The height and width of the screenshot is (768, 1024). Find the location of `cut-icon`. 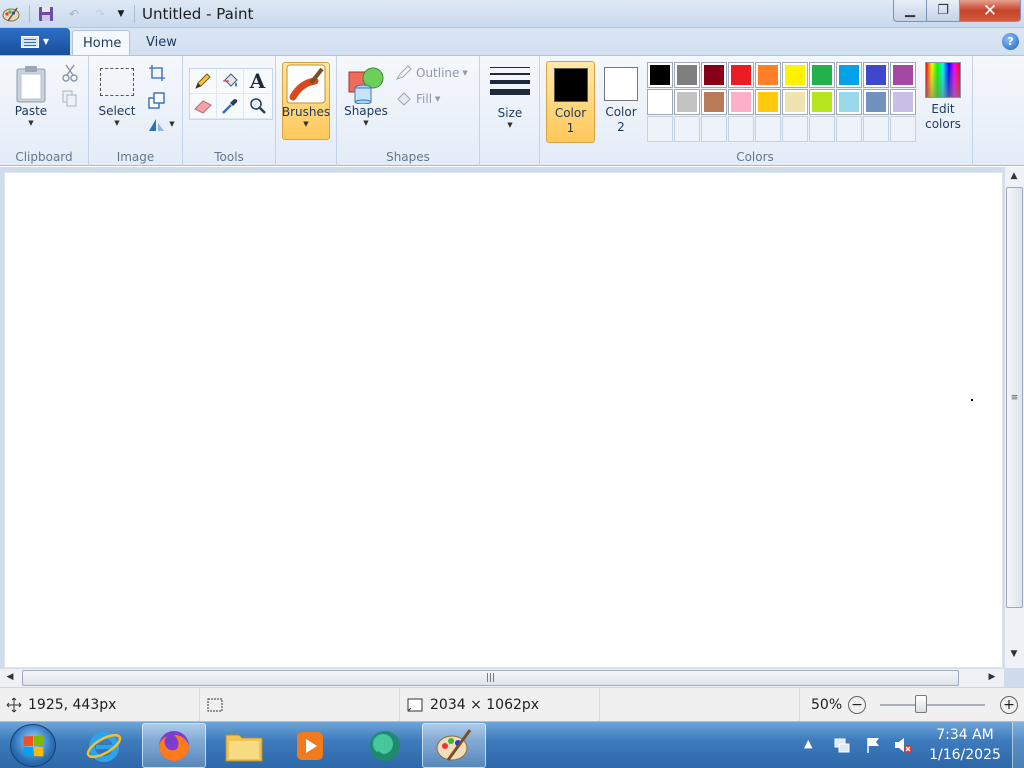

cut-icon is located at coordinates (70, 73).